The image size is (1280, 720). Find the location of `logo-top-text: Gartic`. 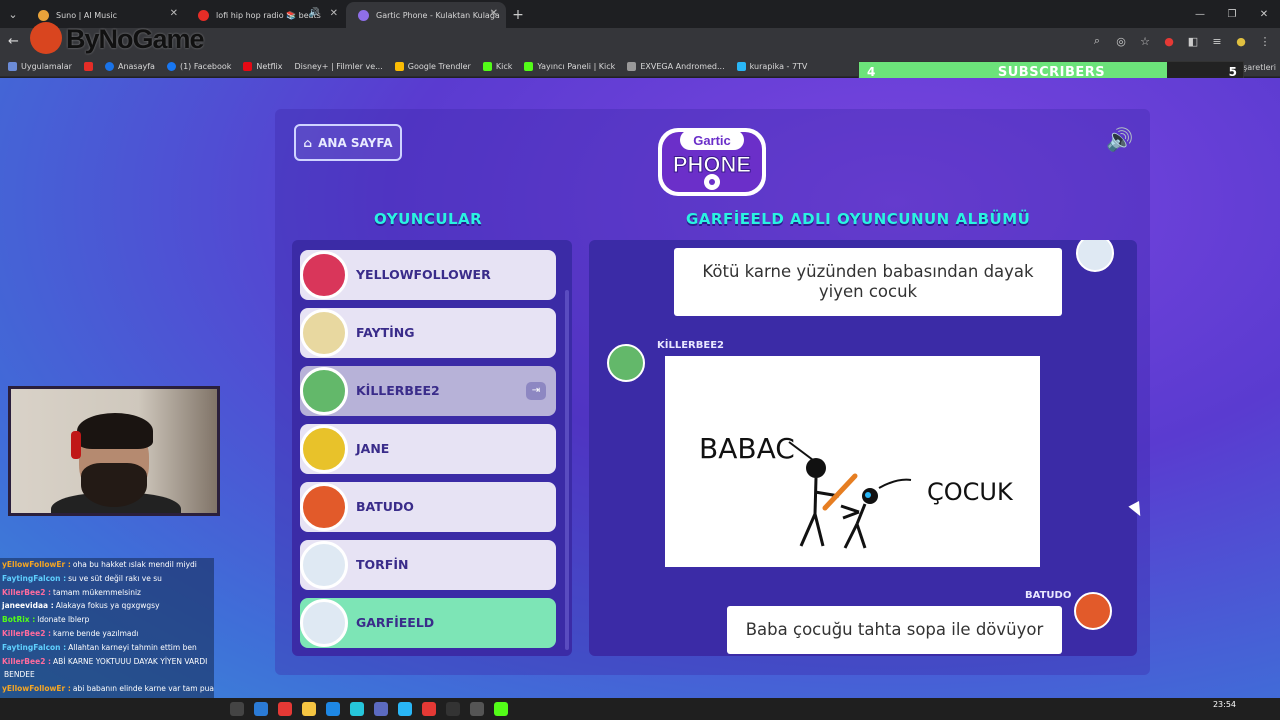

logo-top-text: Gartic is located at coordinates (712, 140).